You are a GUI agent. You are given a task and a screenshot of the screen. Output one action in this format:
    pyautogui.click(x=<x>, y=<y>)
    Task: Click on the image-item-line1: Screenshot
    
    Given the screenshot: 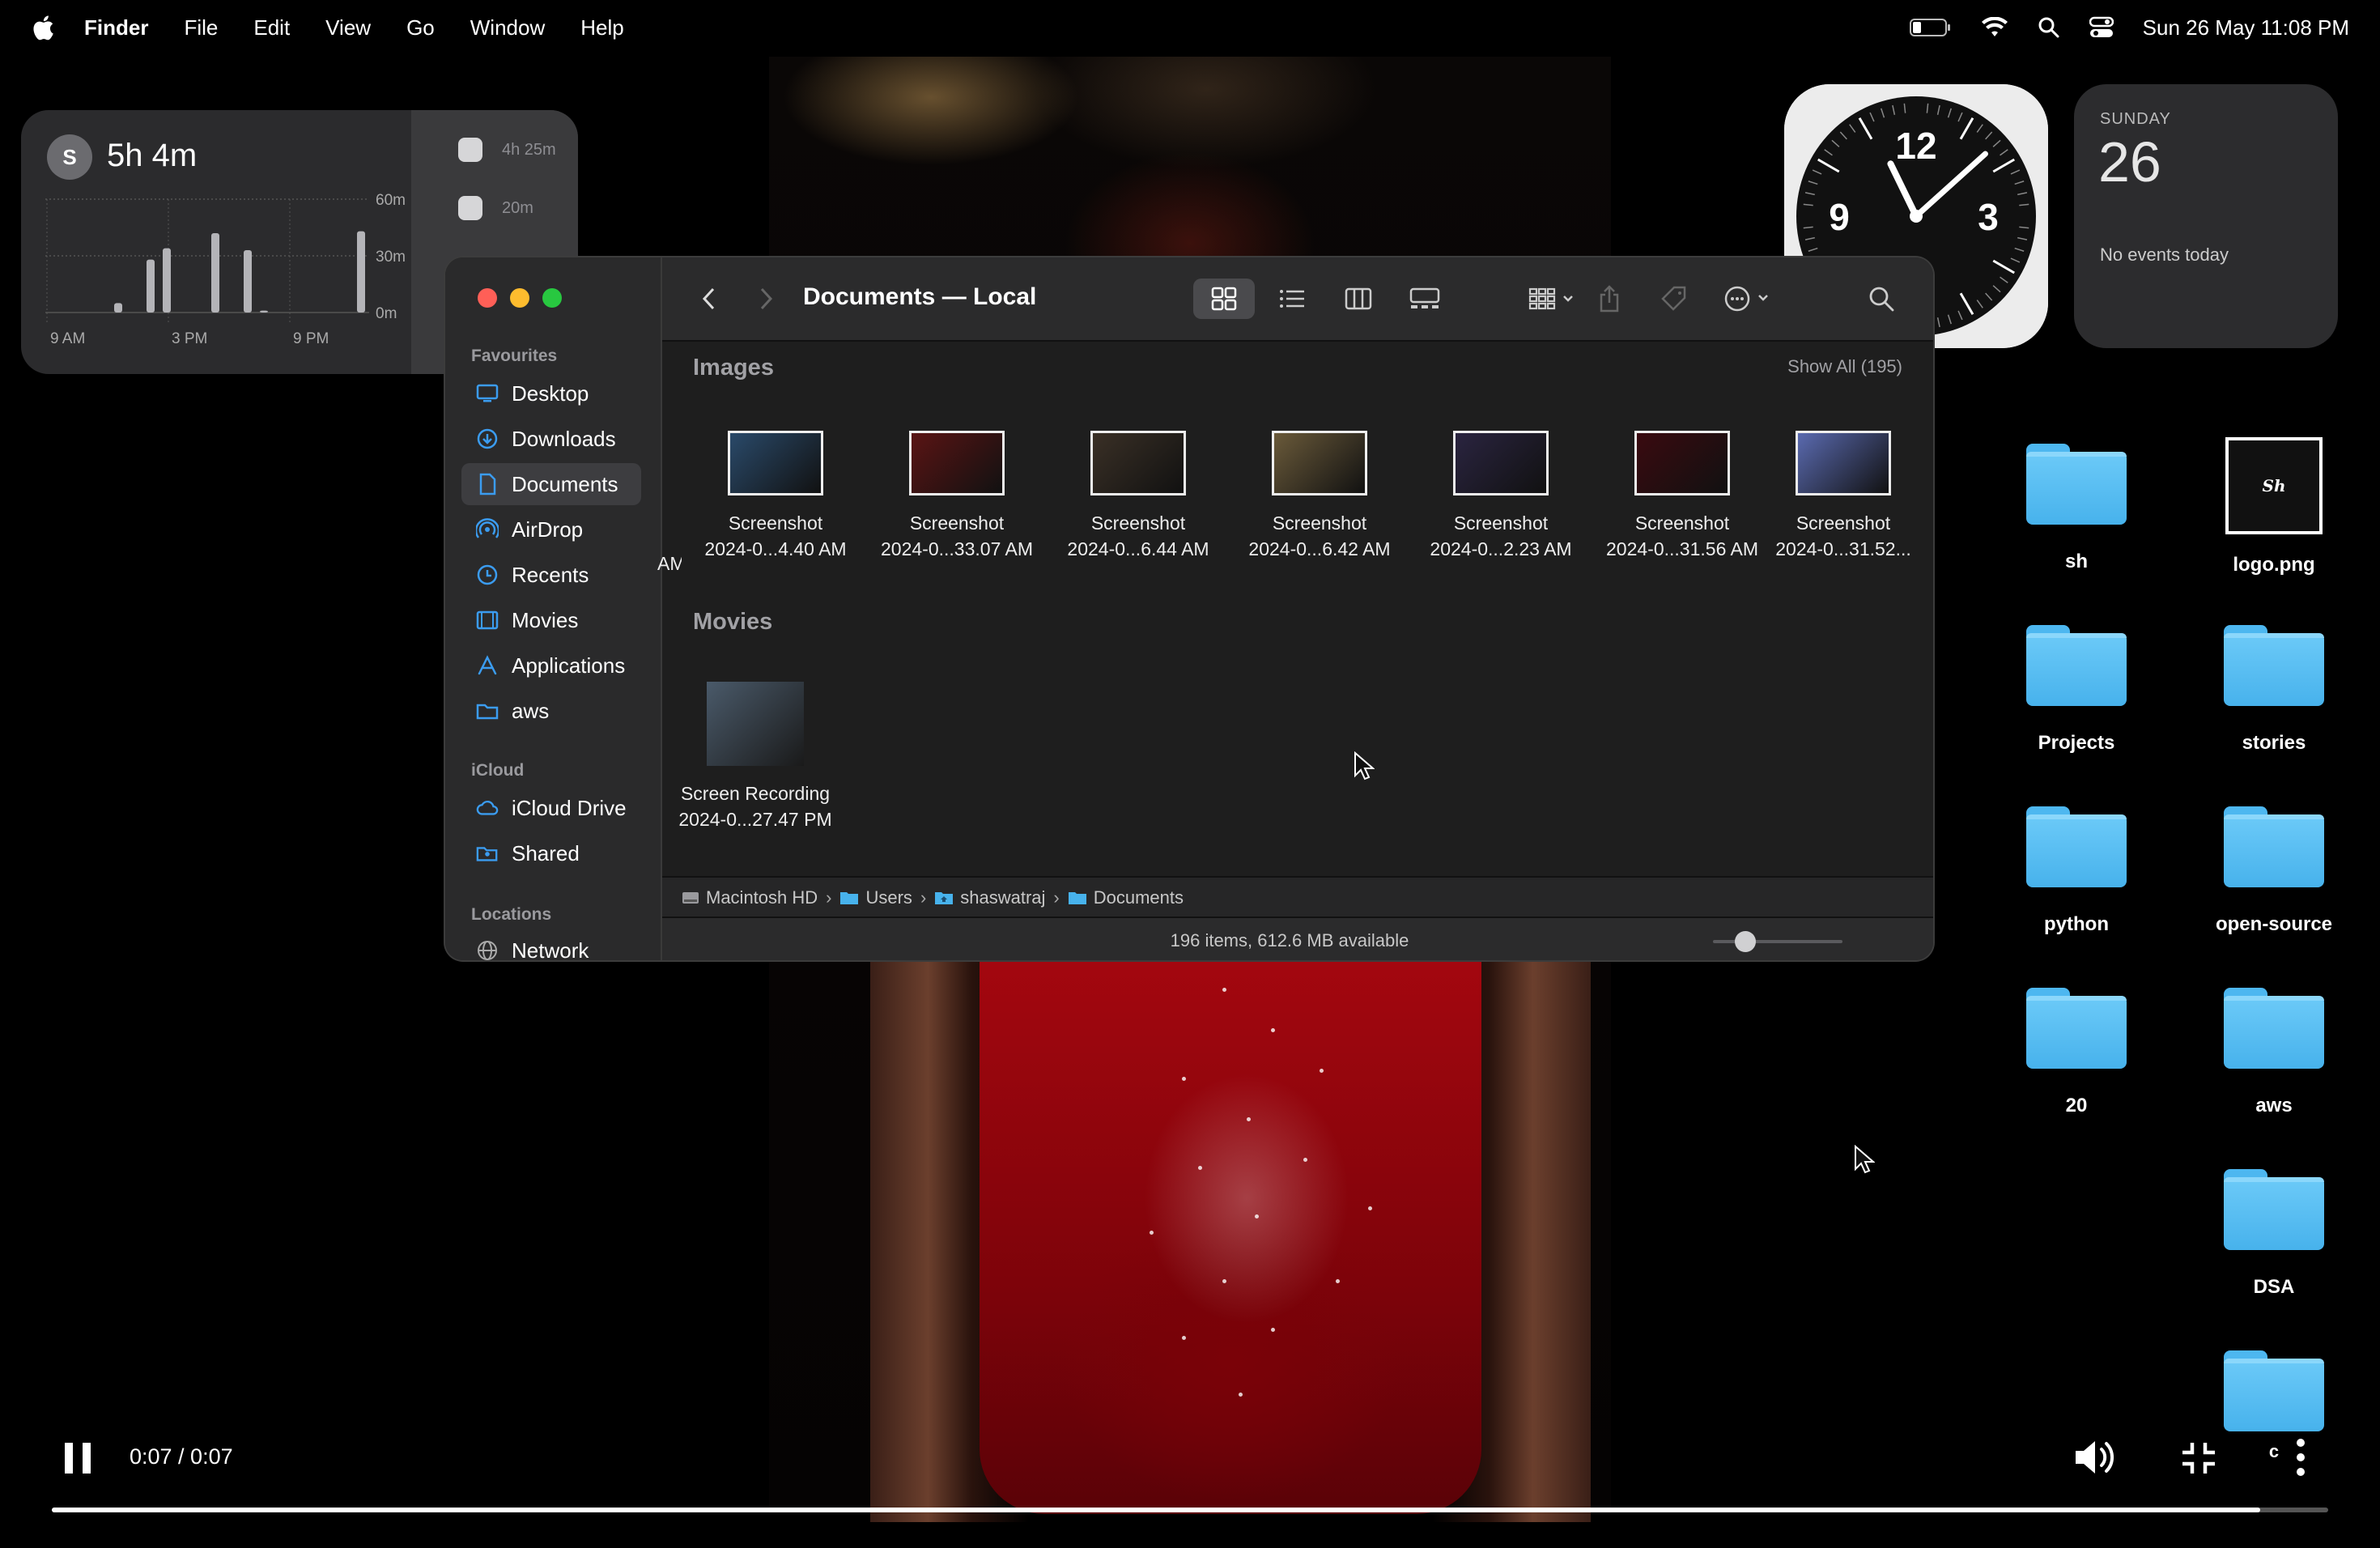 What is the action you would take?
    pyautogui.click(x=1682, y=523)
    